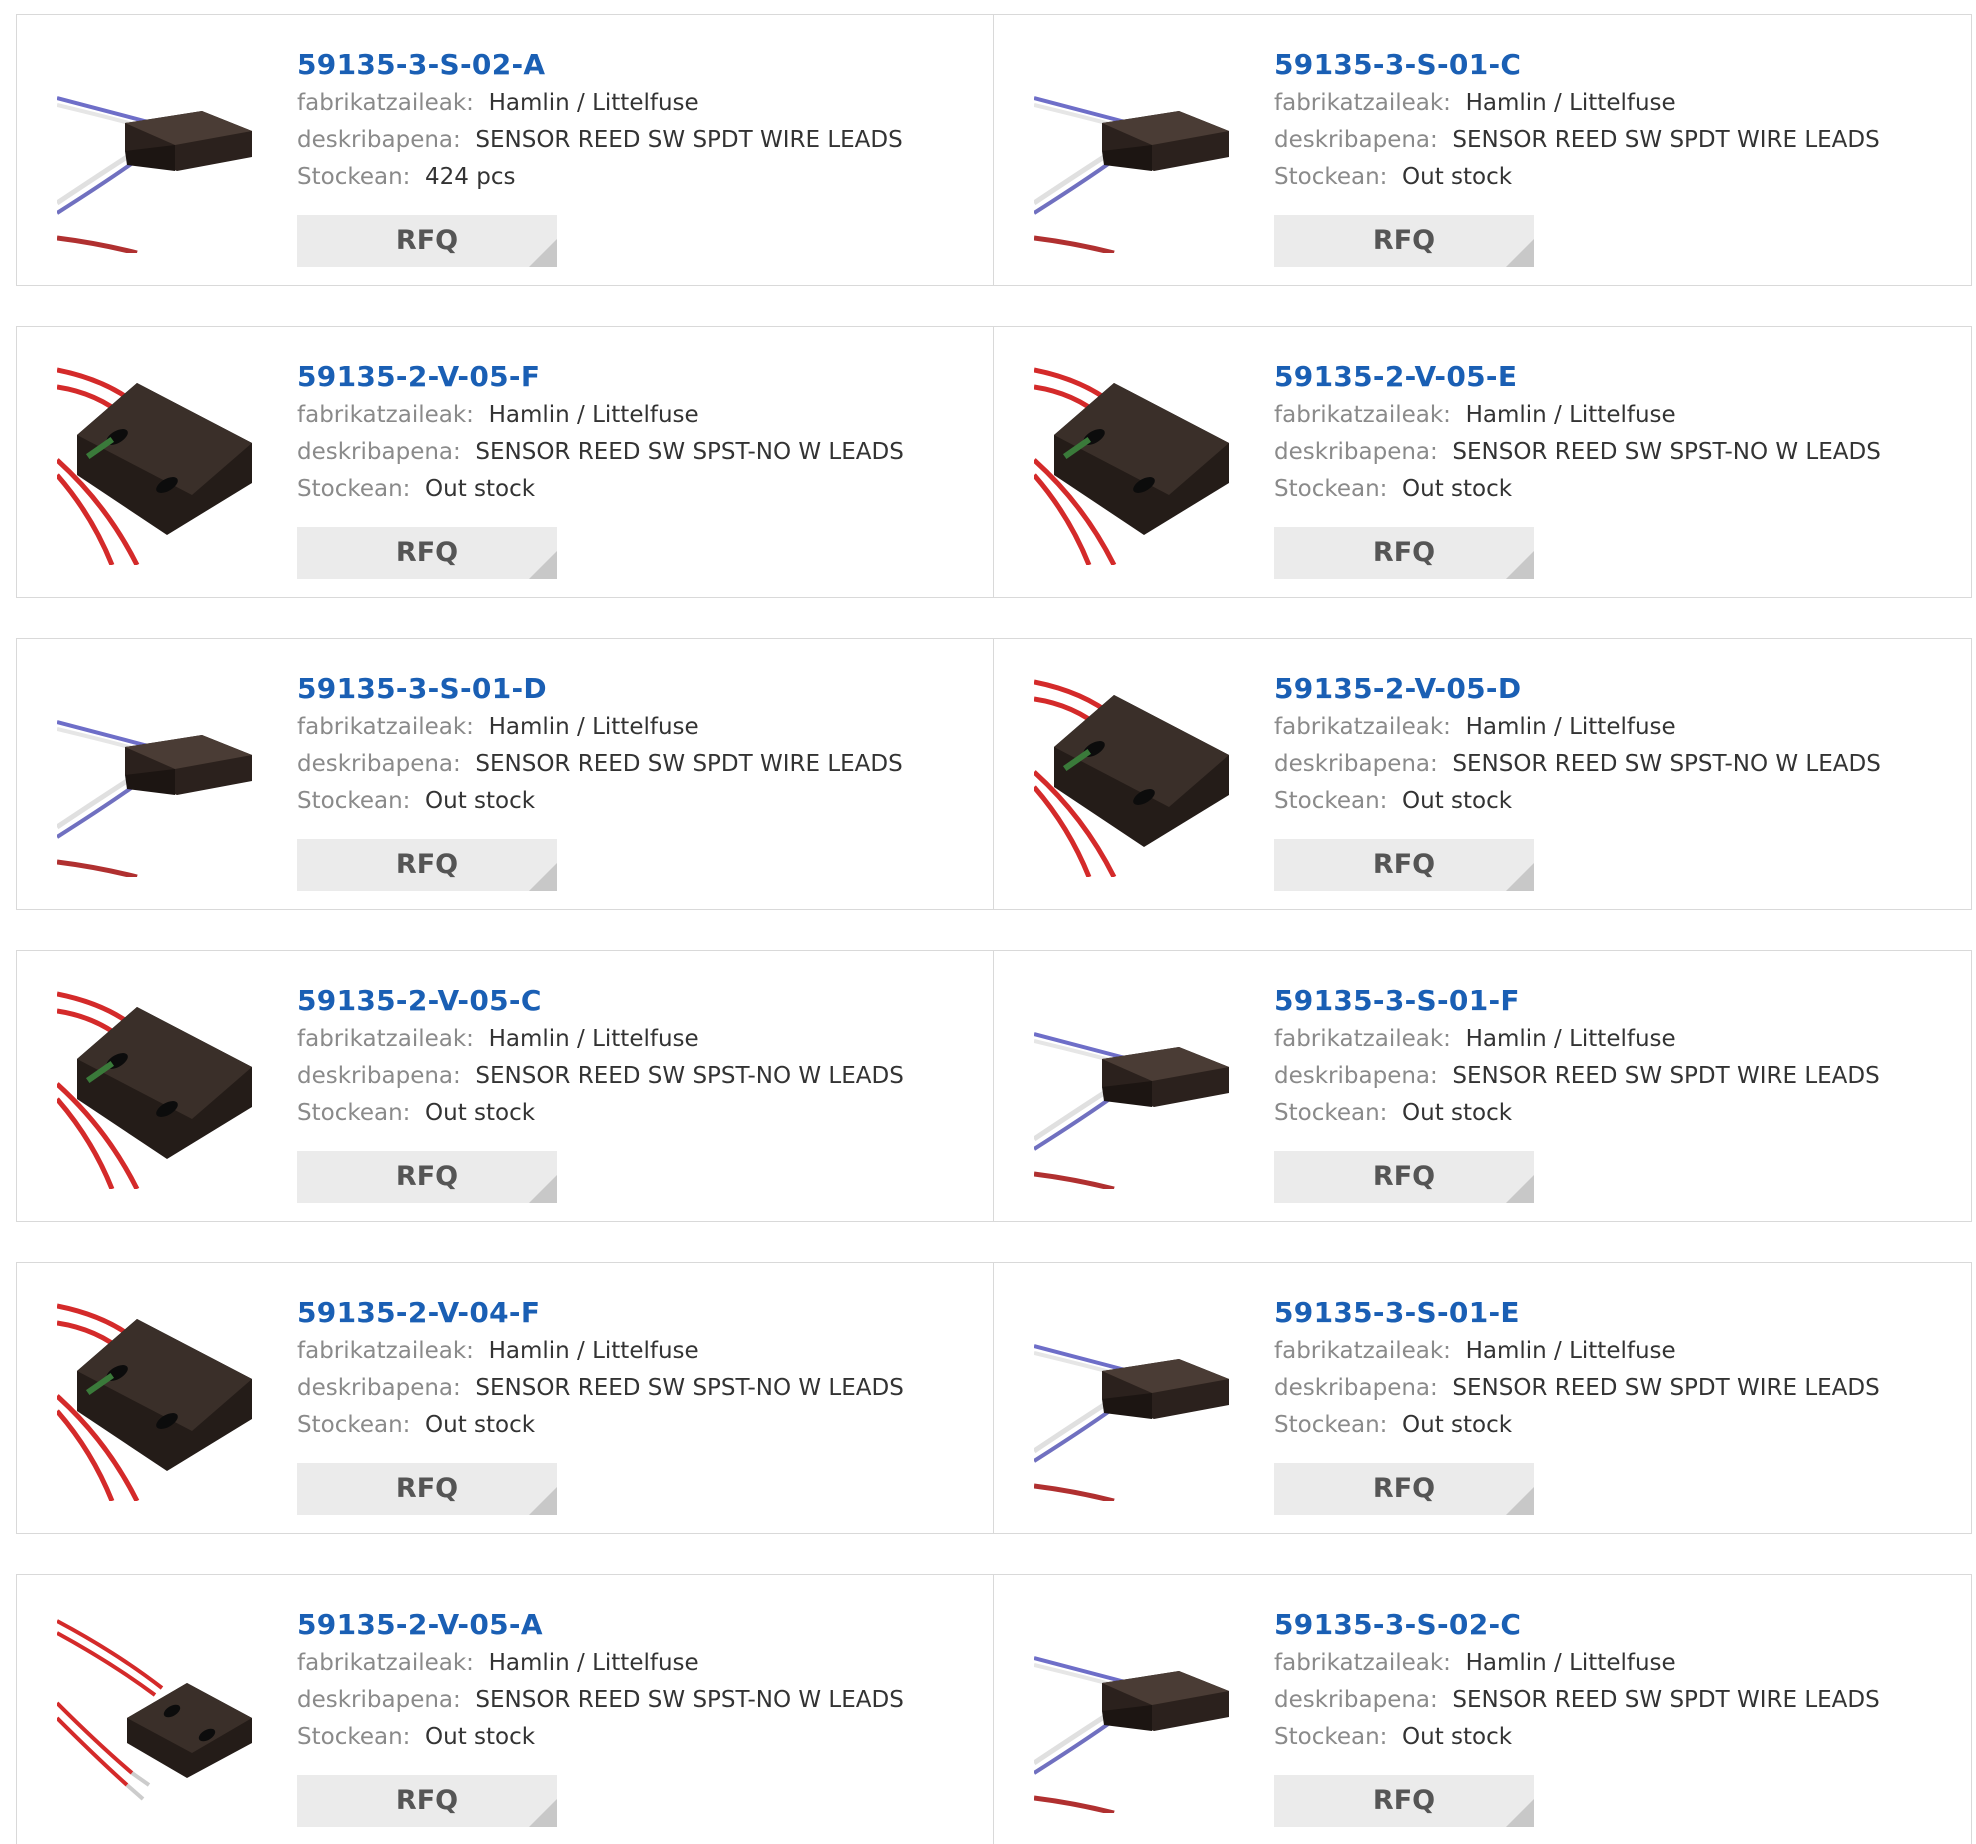  Describe the element at coordinates (640, 377) in the screenshot. I see `part-number-link: 59135-2-V-05-F` at that location.